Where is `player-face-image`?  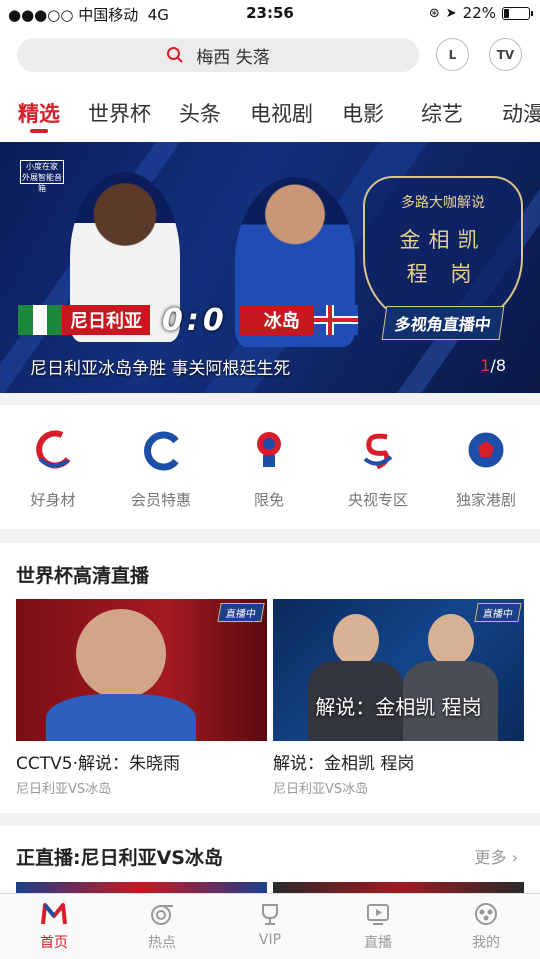
player-face-image is located at coordinates (121, 654).